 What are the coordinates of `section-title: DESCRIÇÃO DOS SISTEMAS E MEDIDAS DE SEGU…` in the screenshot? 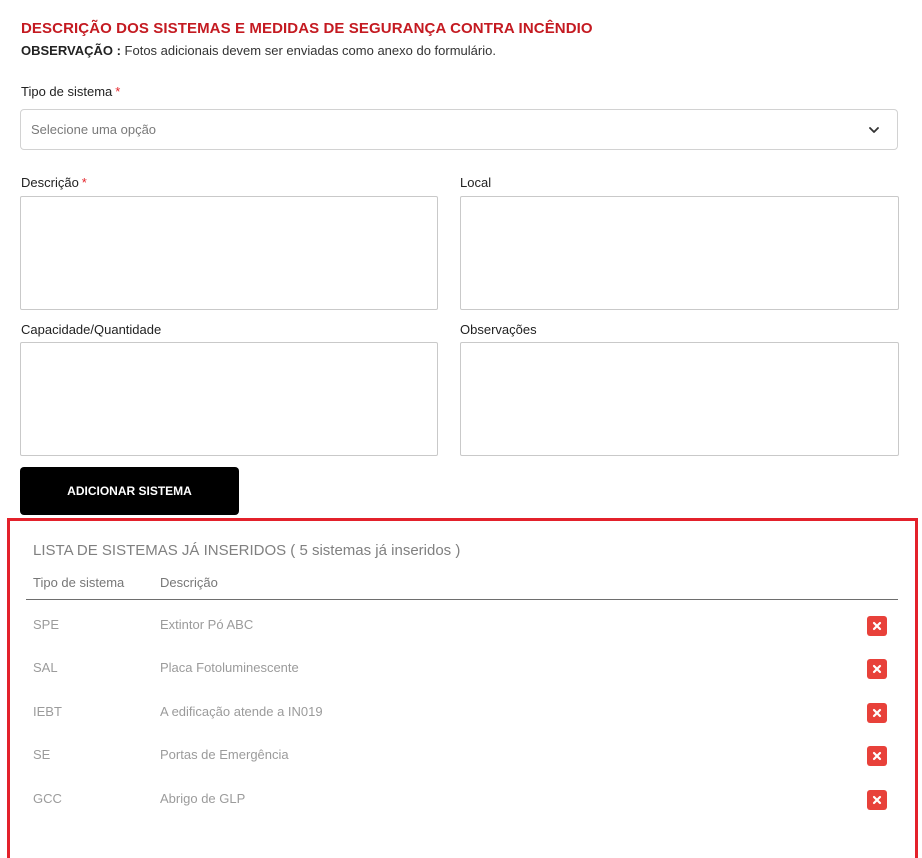 It's located at (307, 28).